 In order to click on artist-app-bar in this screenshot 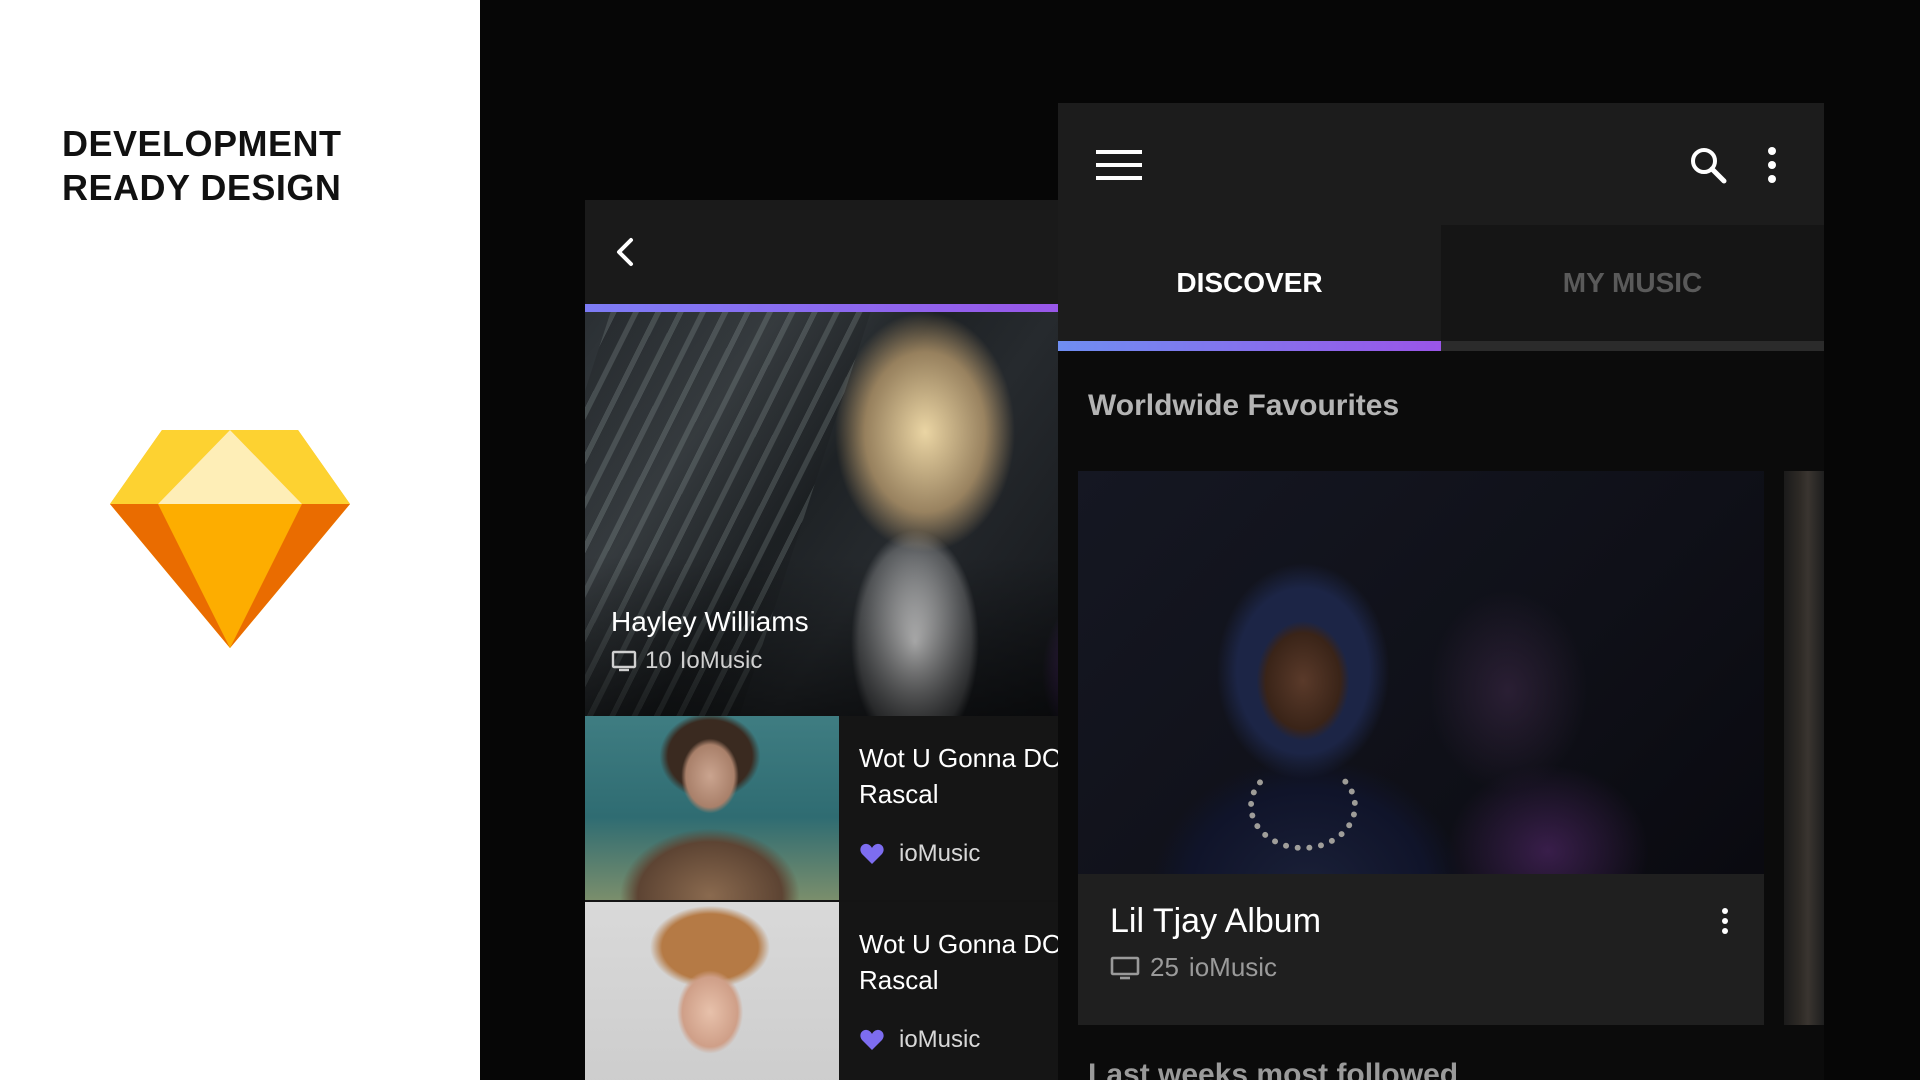, I will do `click(835, 252)`.